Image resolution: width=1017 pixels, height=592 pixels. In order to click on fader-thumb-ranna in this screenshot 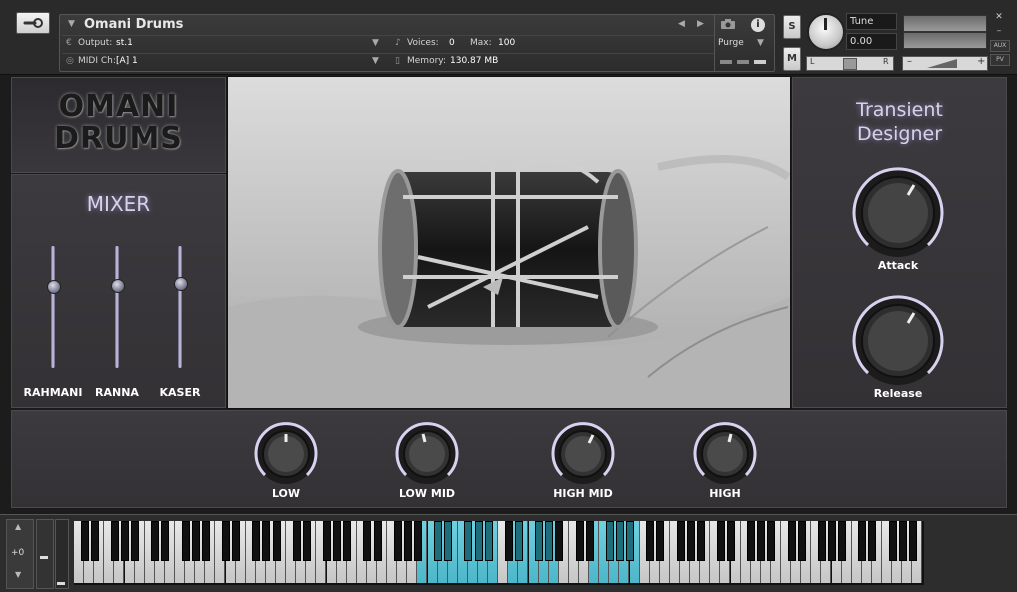, I will do `click(118, 286)`.